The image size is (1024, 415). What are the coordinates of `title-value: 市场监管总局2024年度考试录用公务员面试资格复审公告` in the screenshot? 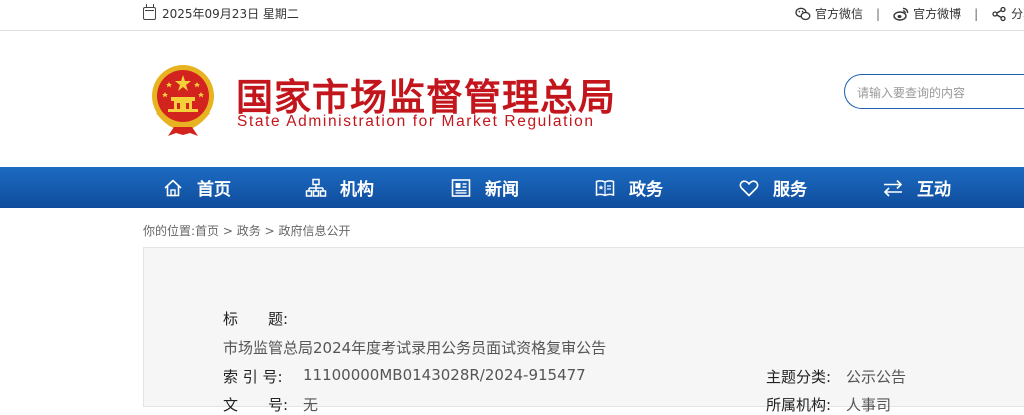 It's located at (415, 348).